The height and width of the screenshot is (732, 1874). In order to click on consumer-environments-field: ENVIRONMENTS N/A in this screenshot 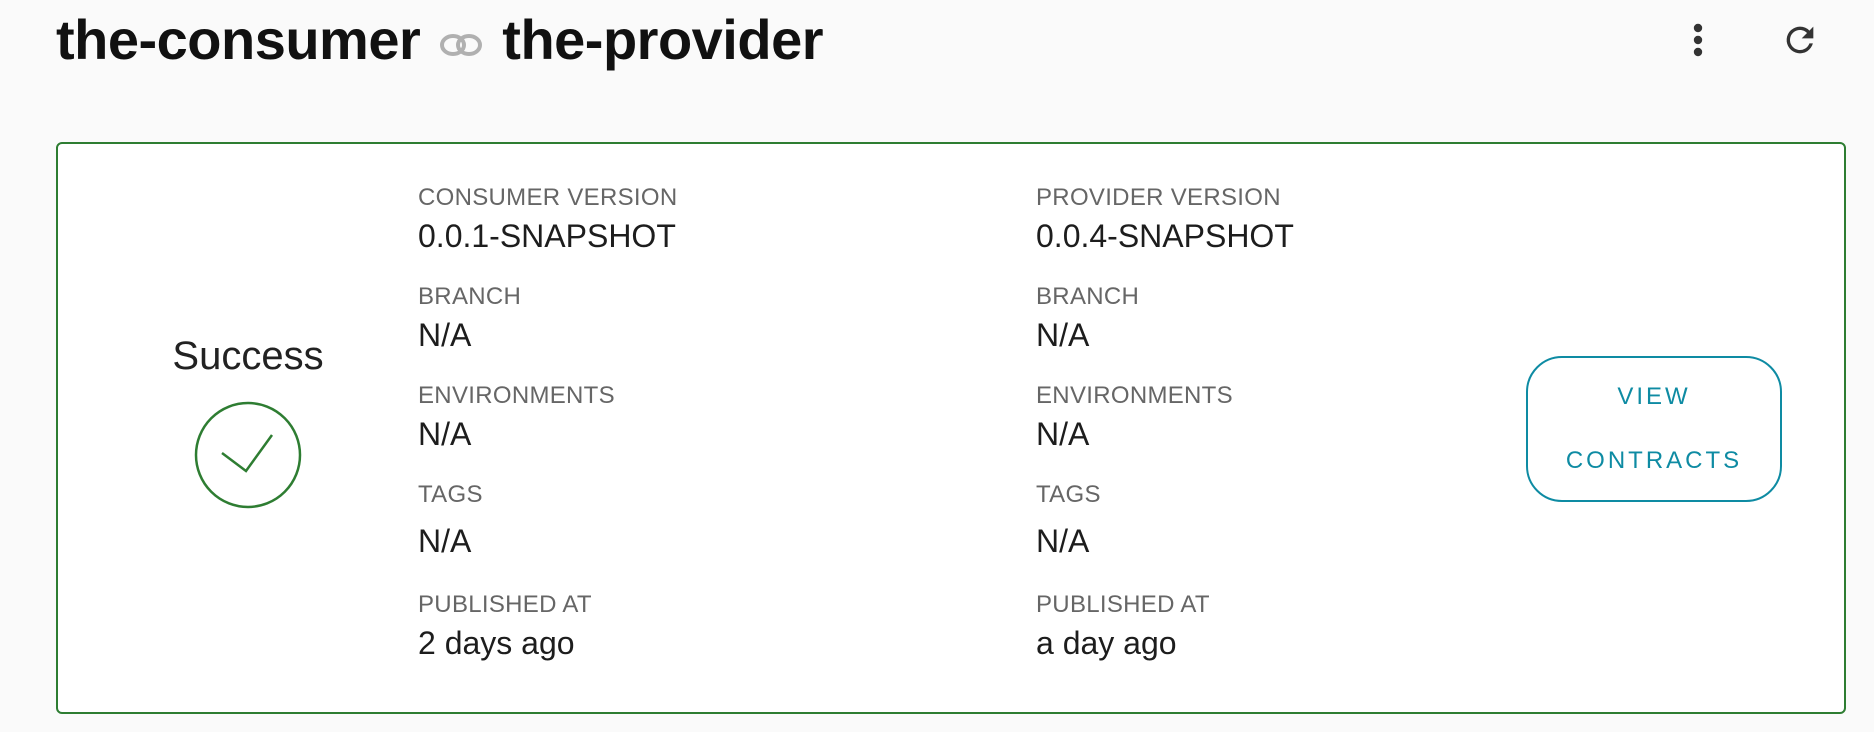, I will do `click(548, 431)`.